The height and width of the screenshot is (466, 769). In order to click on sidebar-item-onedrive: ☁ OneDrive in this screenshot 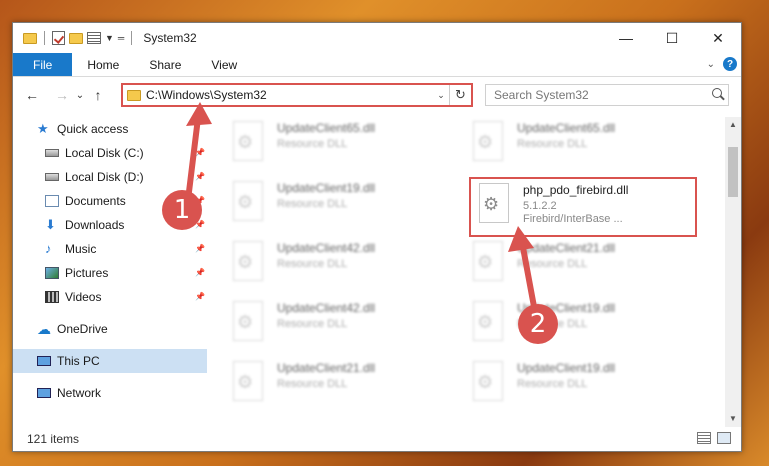, I will do `click(110, 329)`.